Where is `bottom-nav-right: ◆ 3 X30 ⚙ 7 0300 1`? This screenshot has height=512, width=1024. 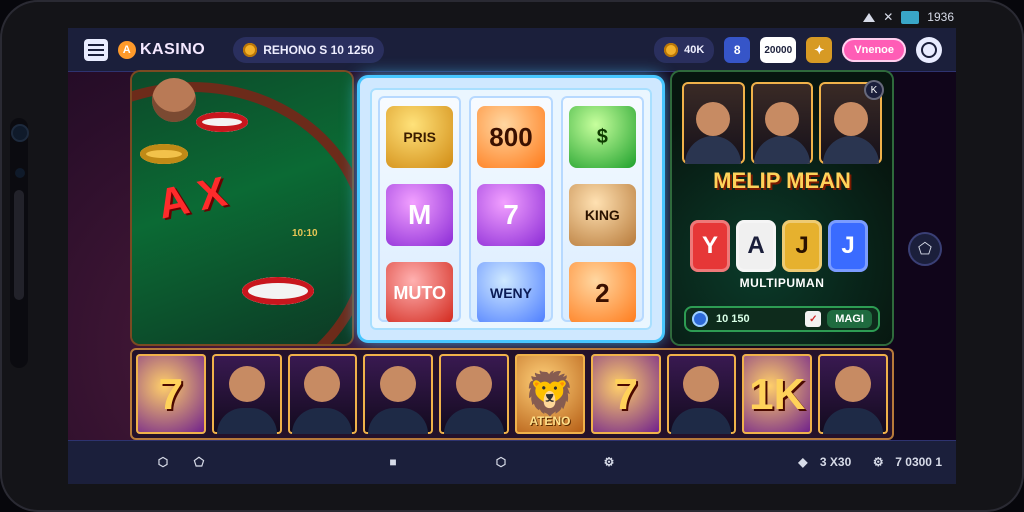
bottom-nav-right: ◆ 3 X30 ⚙ 7 0300 1 is located at coordinates (875, 462).